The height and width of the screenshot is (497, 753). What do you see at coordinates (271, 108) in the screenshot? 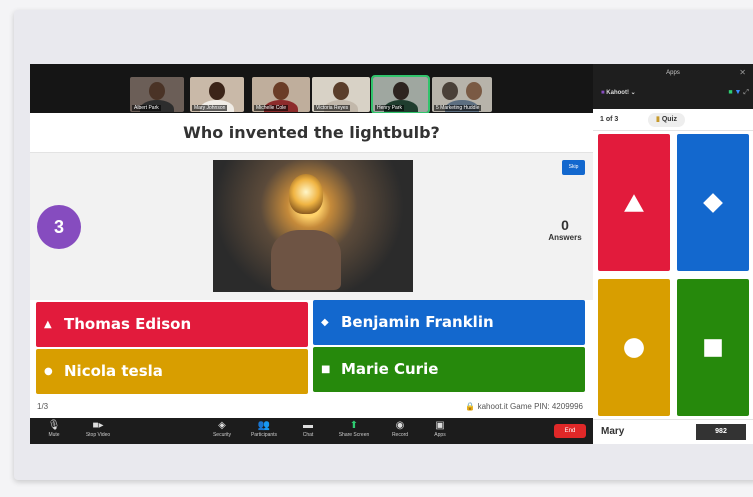
I see `participant-name: Michelle Cole` at bounding box center [271, 108].